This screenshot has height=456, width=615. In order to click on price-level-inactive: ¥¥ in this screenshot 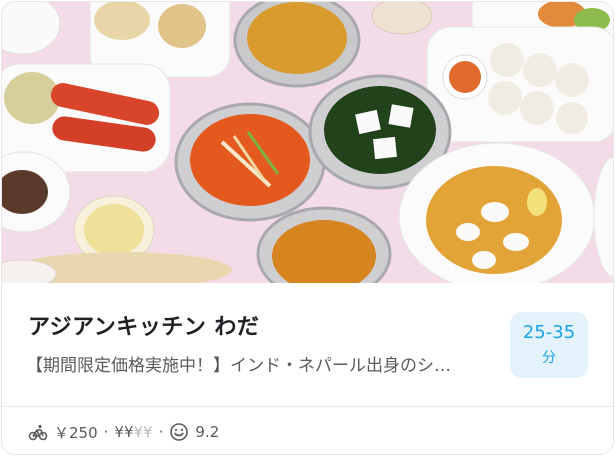, I will do `click(143, 432)`.